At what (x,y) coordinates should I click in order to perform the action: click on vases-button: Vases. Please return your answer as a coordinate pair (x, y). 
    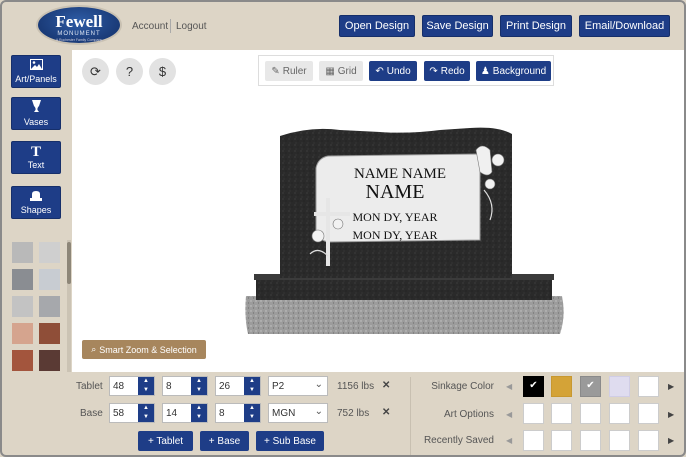
    Looking at the image, I should click on (36, 113).